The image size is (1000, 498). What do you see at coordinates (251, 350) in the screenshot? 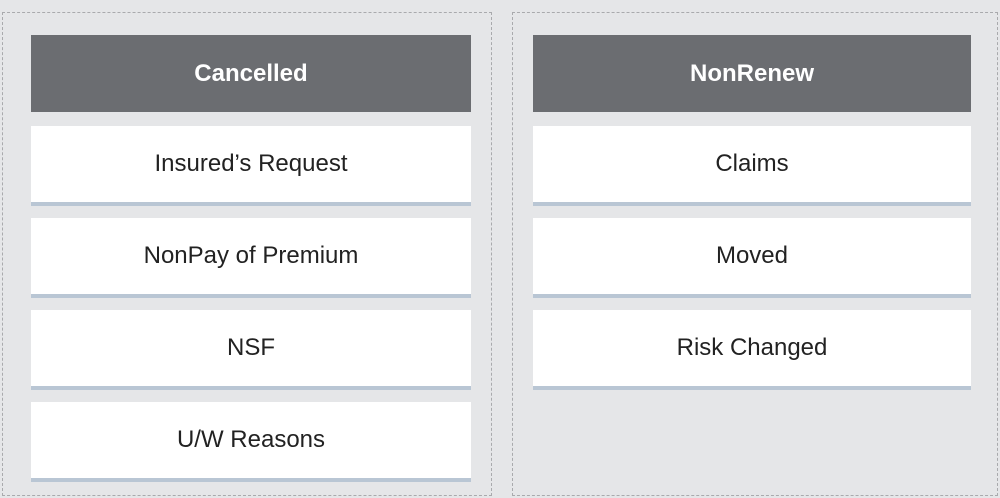
I see `reason-card-nsf: NSF` at bounding box center [251, 350].